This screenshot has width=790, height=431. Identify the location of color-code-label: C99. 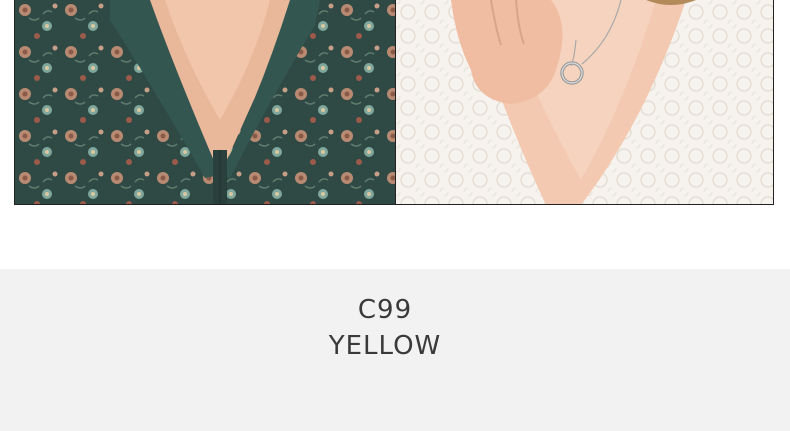
(385, 310).